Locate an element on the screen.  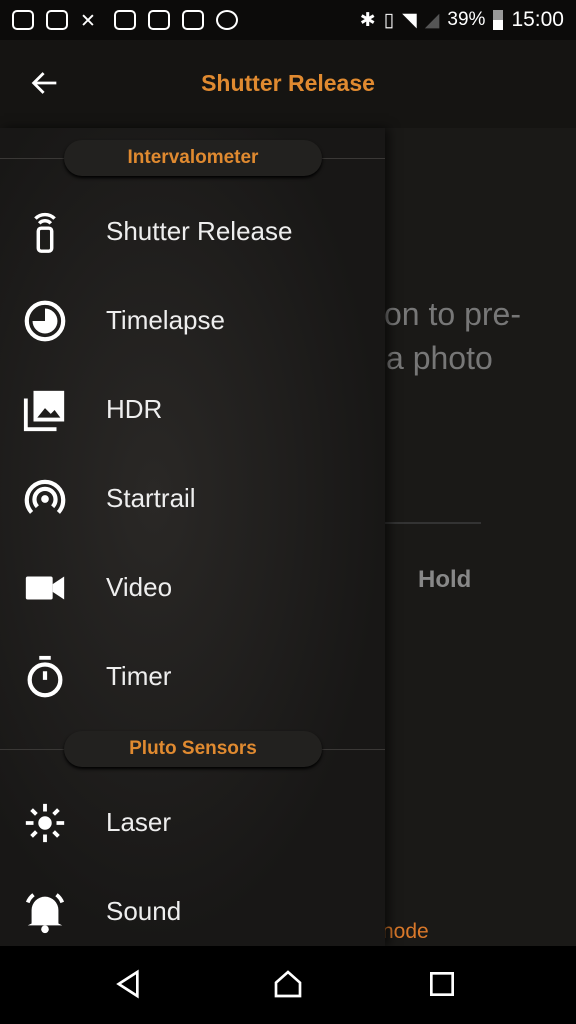
app-bar: Shutter Release is located at coordinates (288, 84).